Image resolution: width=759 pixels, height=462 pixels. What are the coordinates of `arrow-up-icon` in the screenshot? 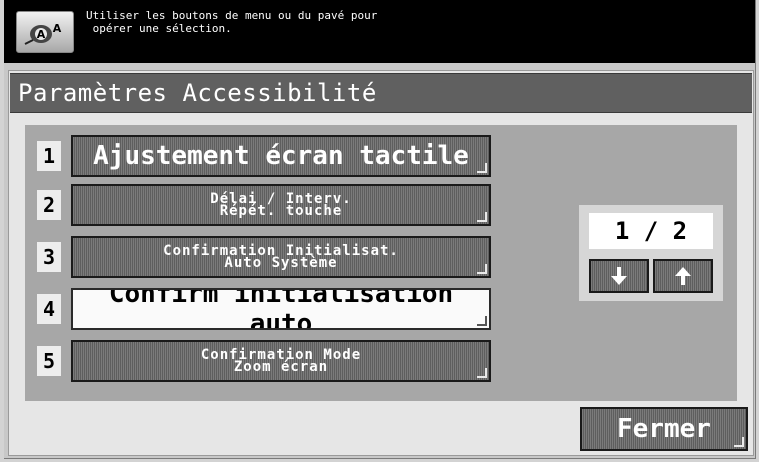 It's located at (683, 276).